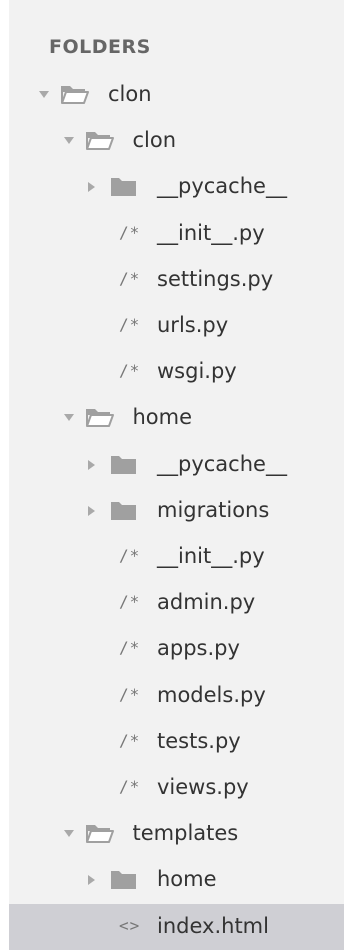 Image resolution: width=344 pixels, height=950 pixels. Describe the element at coordinates (197, 371) in the screenshot. I see `tree-item-label: wsgi.py` at that location.